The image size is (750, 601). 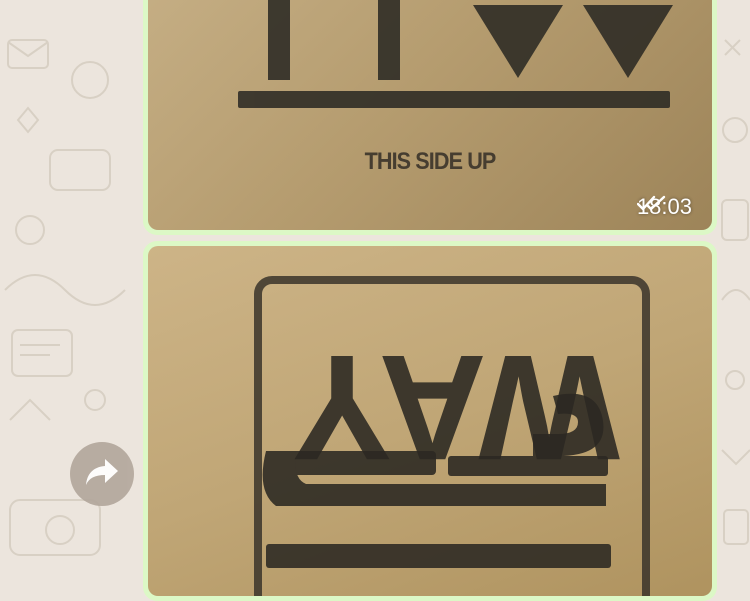 I want to click on forward-icon, so click(x=102, y=474).